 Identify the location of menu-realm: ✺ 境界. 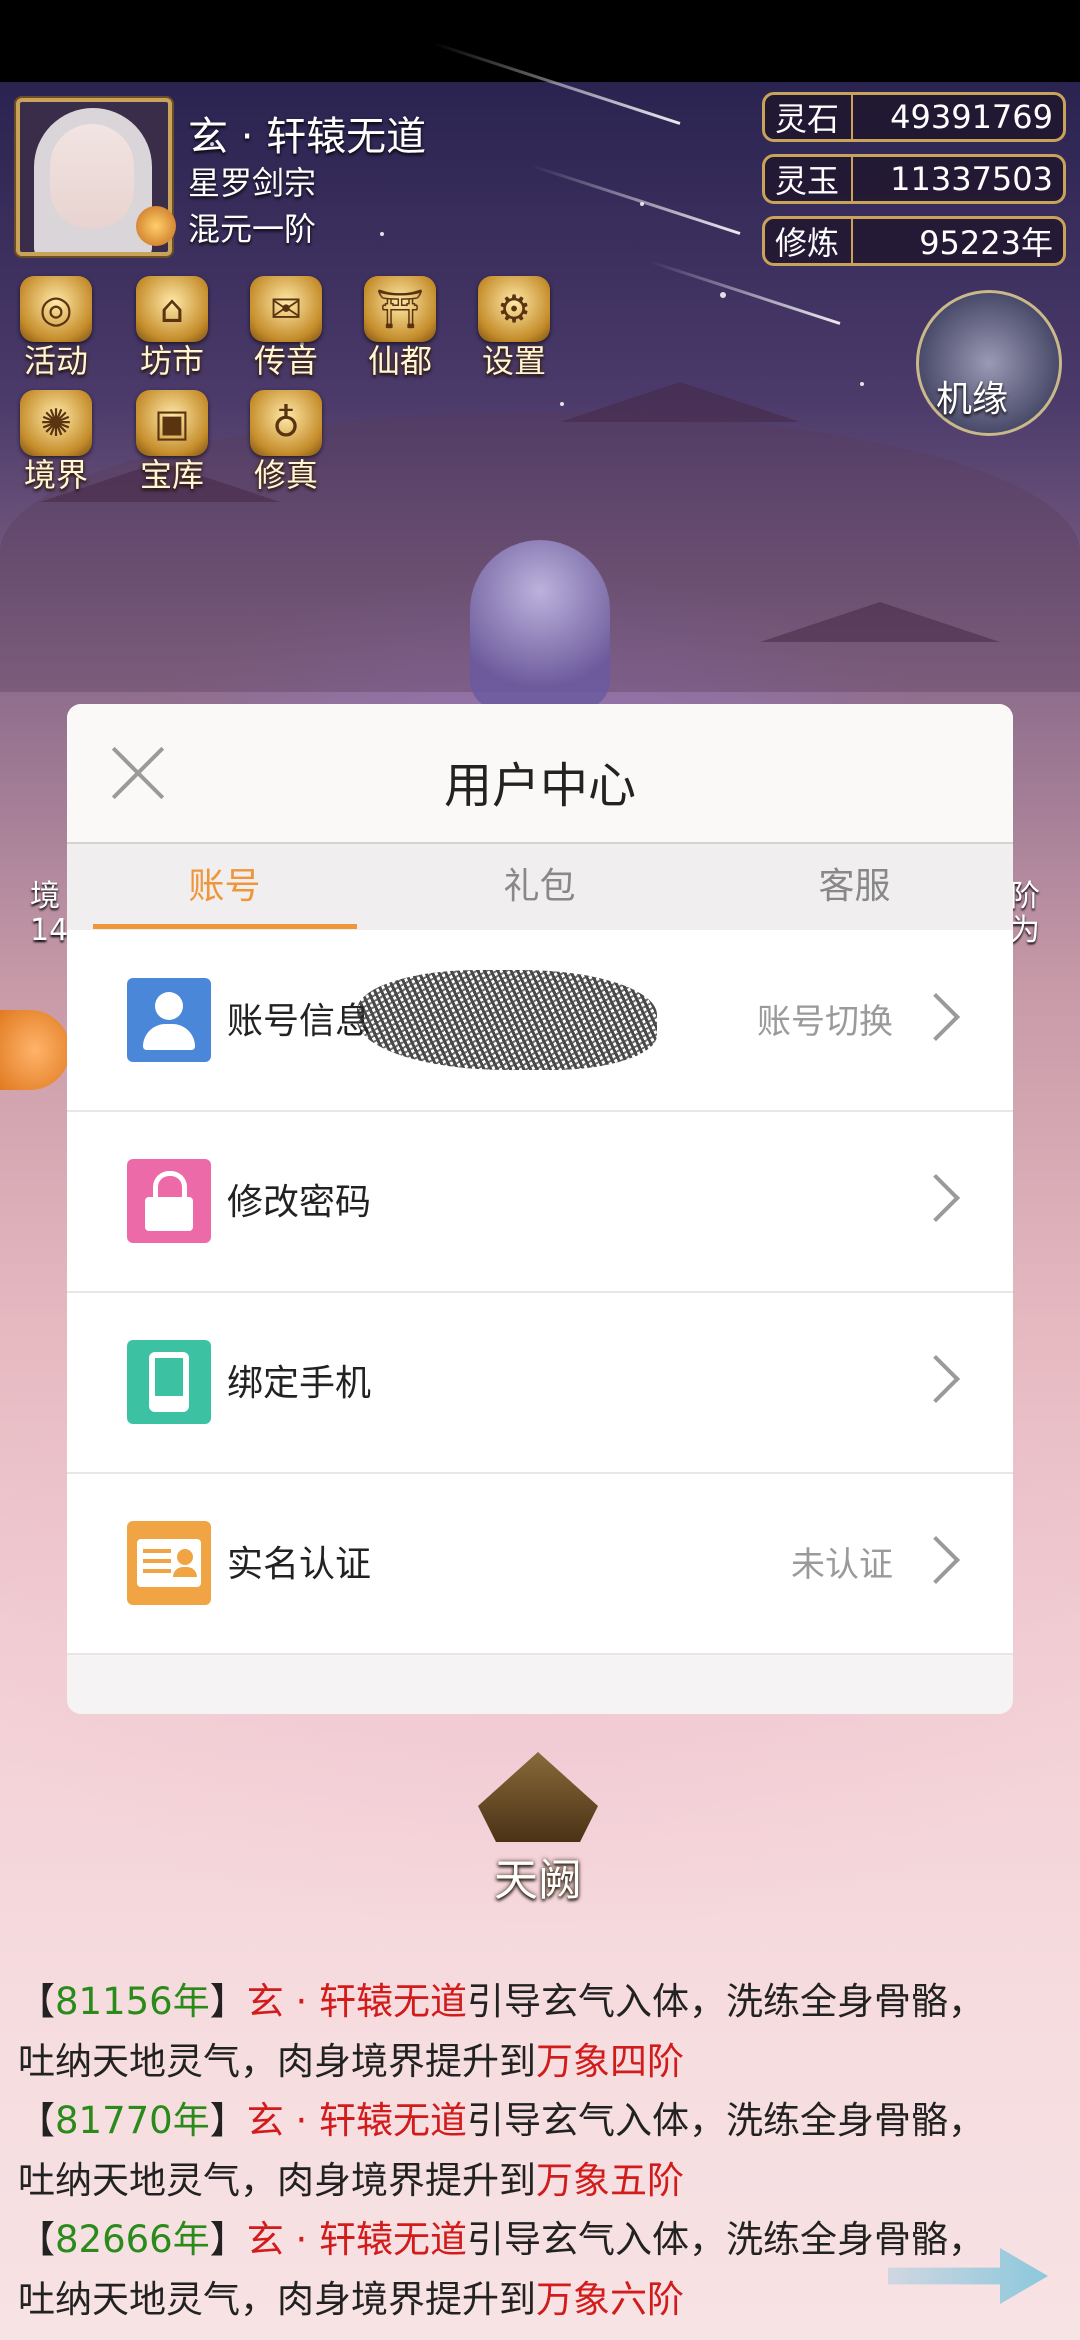
(56, 443).